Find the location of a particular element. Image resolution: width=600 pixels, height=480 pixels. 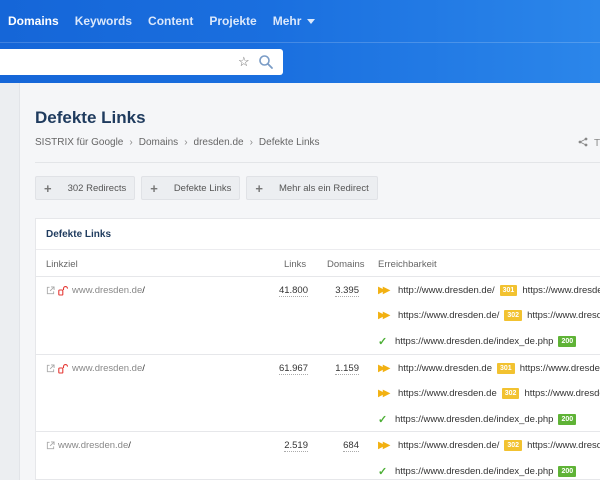

nav-mehr-label: Mehr is located at coordinates (287, 21).